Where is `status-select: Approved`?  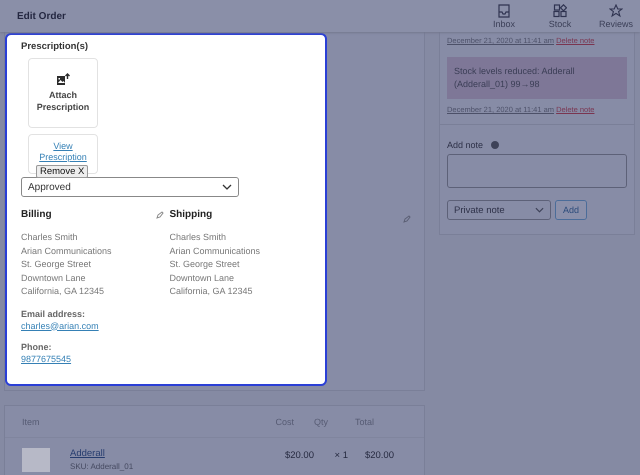
status-select: Approved is located at coordinates (130, 187).